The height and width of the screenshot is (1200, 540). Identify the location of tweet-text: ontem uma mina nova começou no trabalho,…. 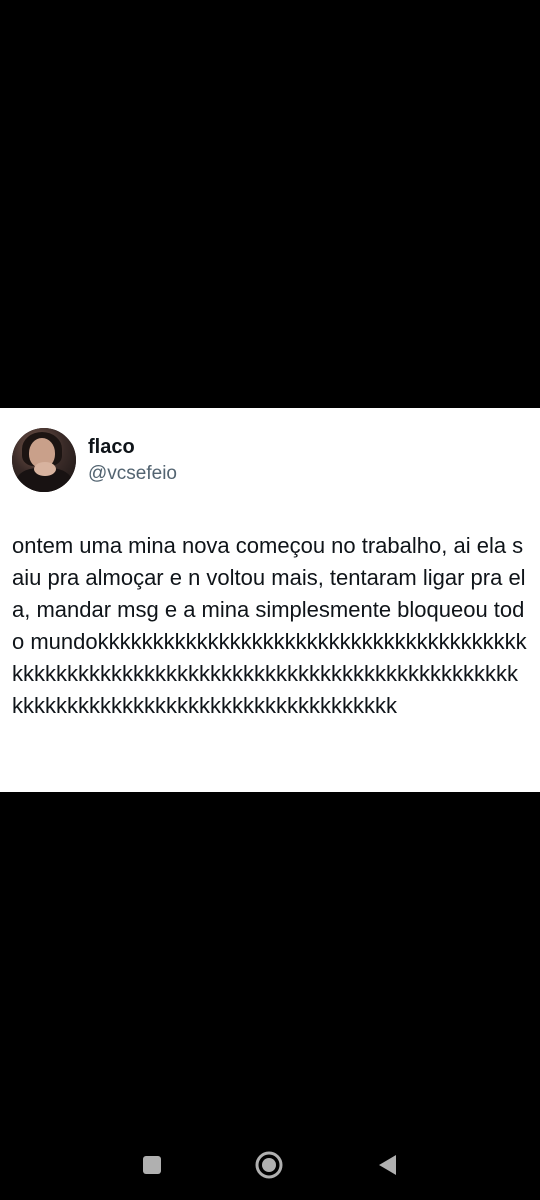
(269, 625).